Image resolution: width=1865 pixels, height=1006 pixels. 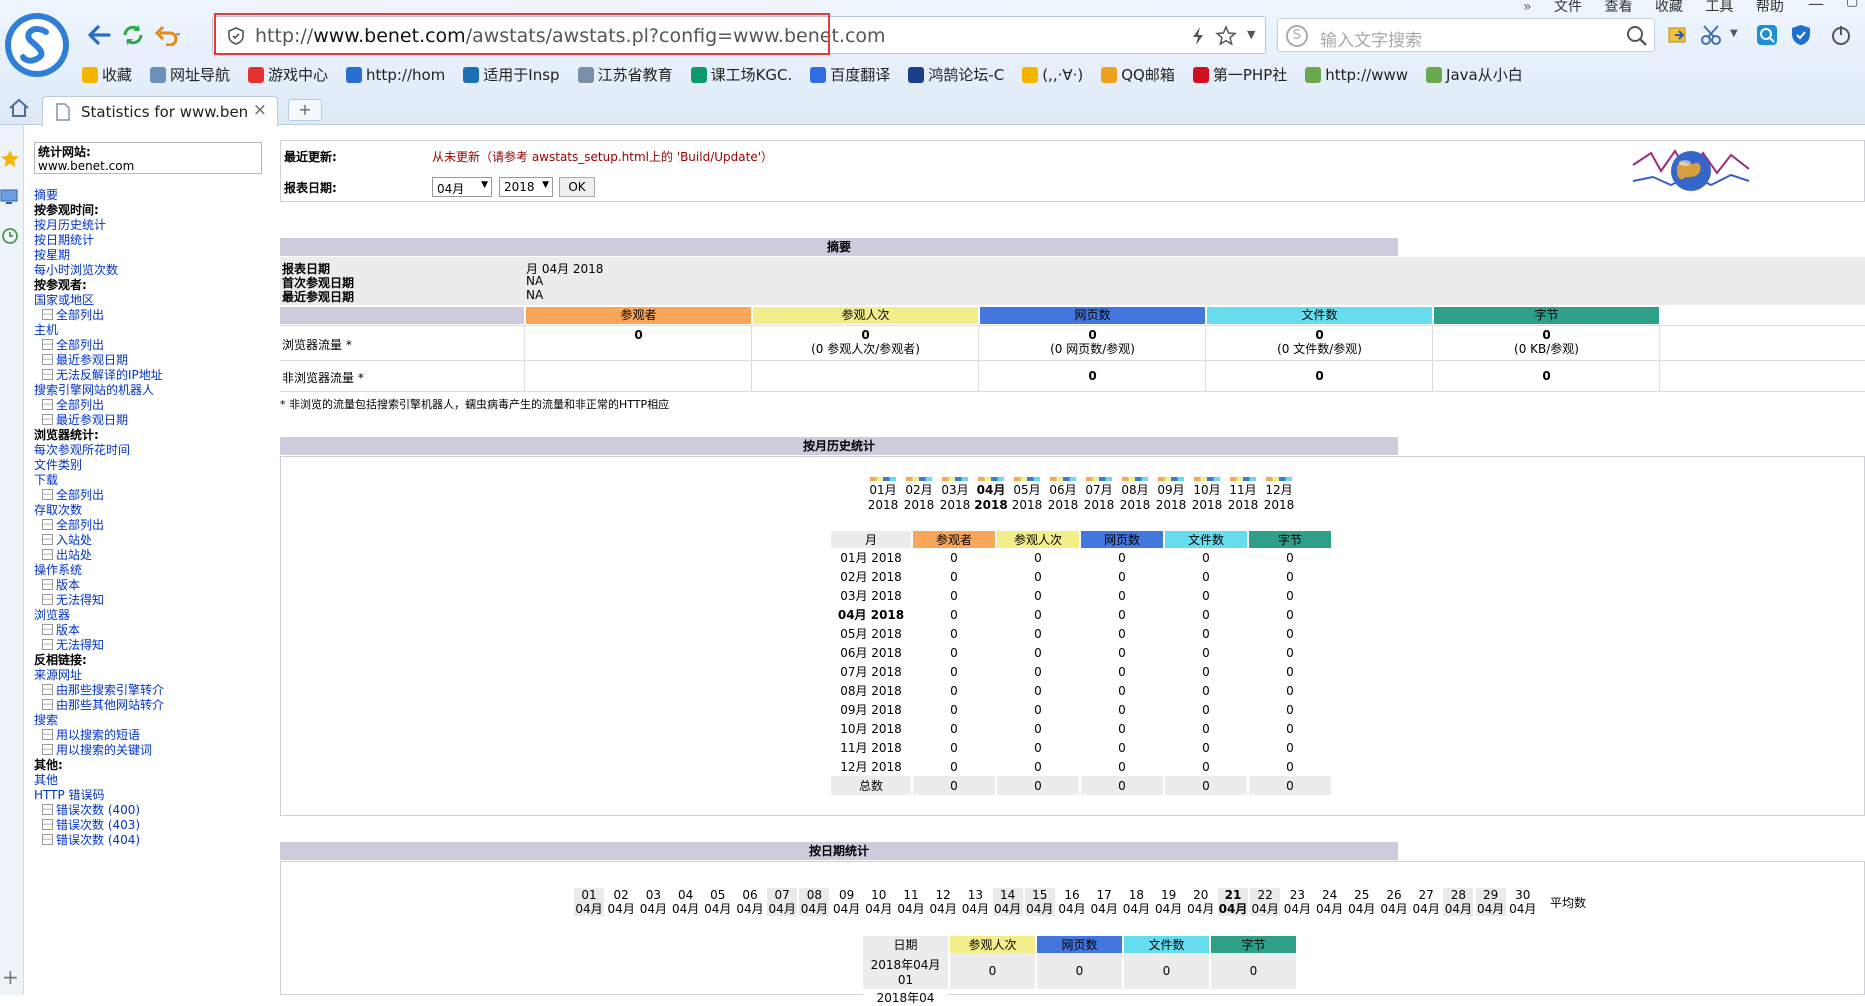 I want to click on security-shield-icon, so click(x=1801, y=35).